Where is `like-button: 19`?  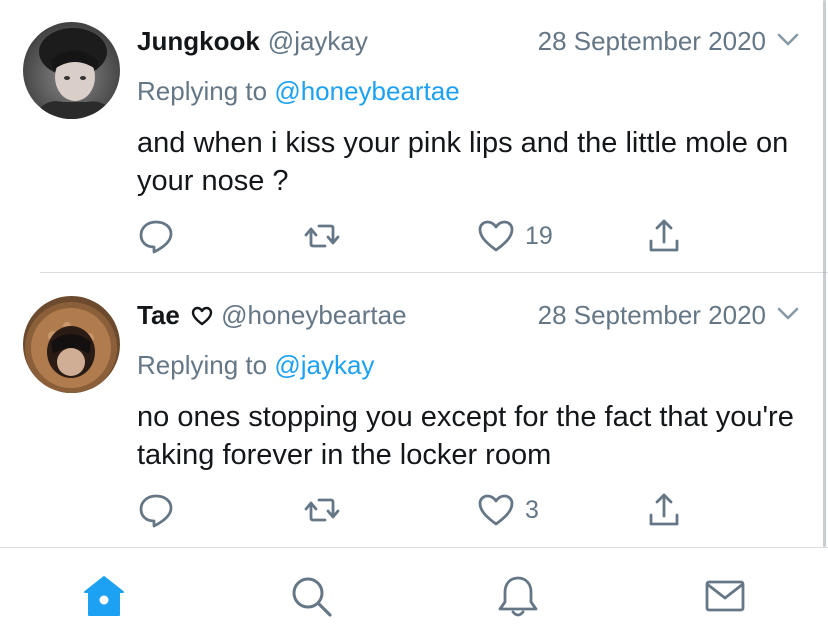 like-button: 19 is located at coordinates (515, 236).